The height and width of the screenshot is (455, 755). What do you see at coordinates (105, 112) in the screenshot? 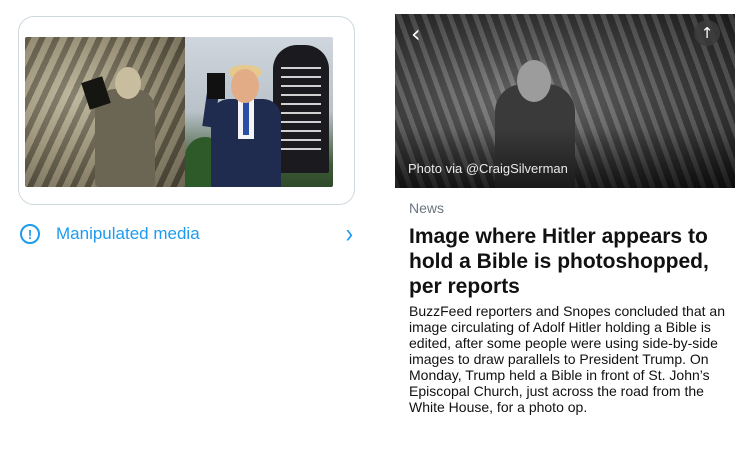
I see `hitler-image` at bounding box center [105, 112].